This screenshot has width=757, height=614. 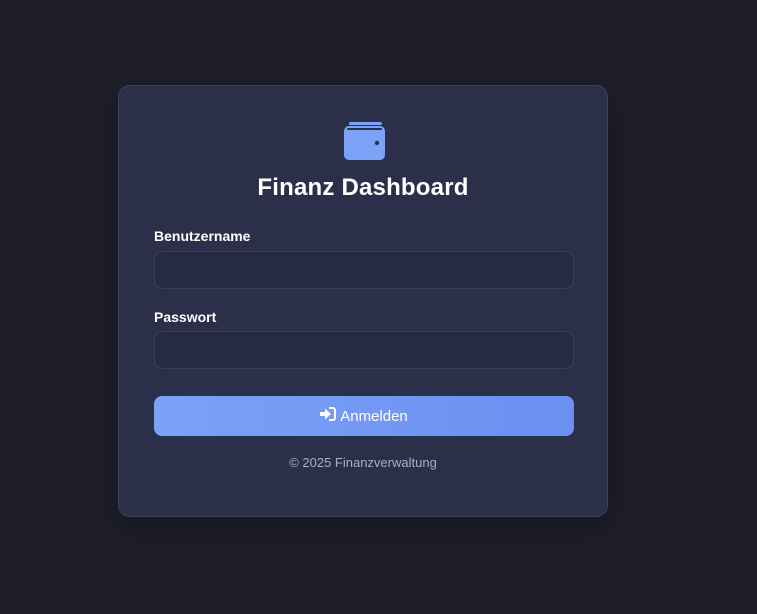 What do you see at coordinates (202, 236) in the screenshot?
I see `username-label: Benutzername` at bounding box center [202, 236].